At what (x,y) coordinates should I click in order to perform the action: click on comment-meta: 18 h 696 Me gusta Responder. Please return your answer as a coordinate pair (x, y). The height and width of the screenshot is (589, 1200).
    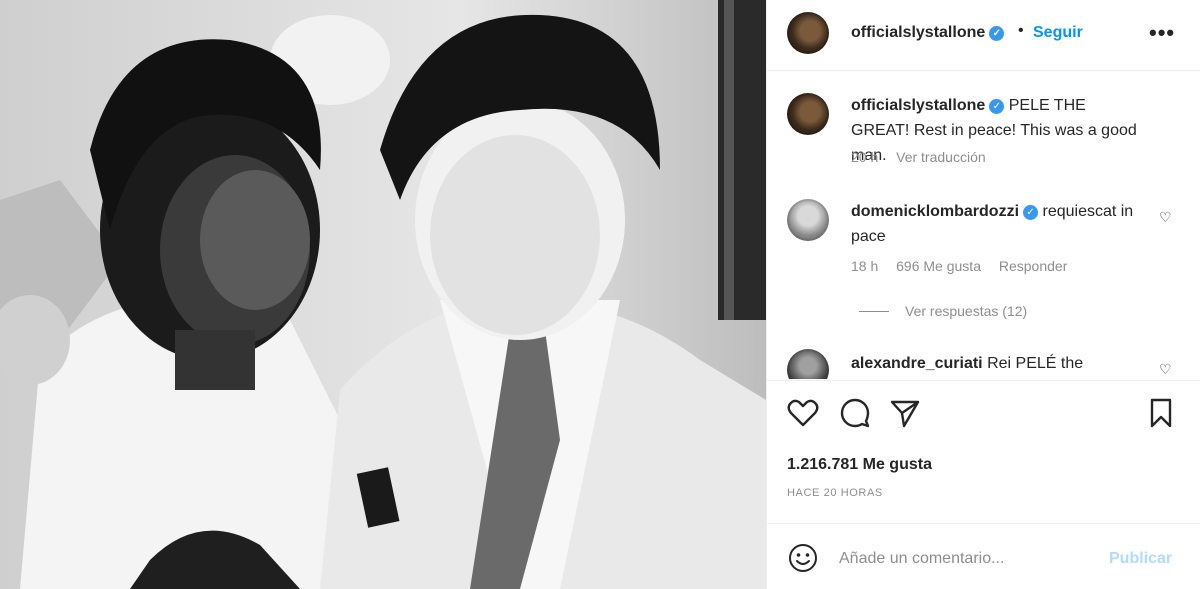
    Looking at the image, I should click on (966, 266).